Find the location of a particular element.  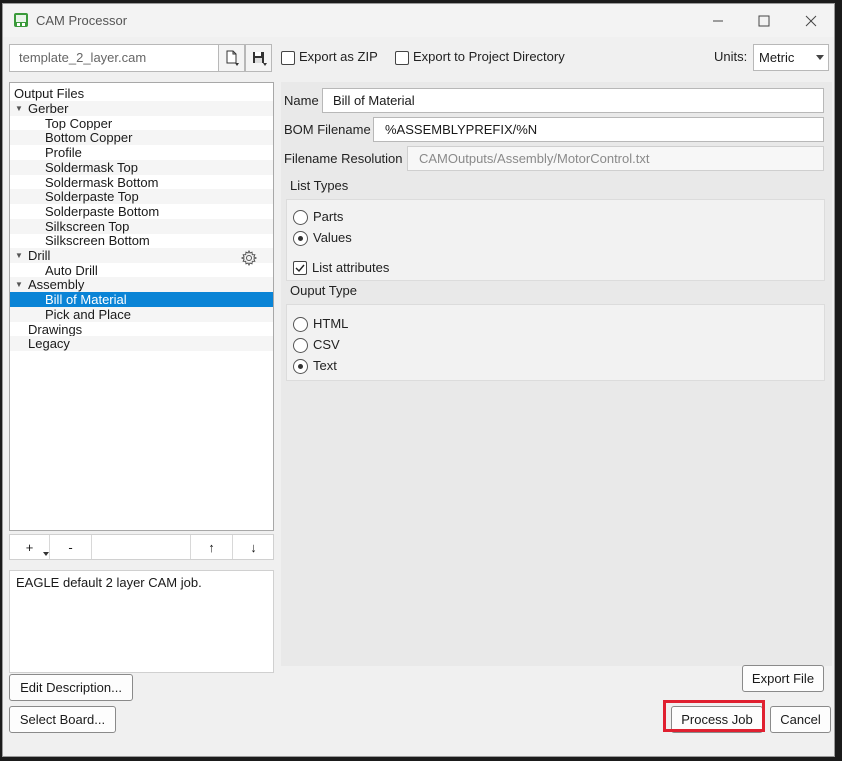

tree-item: Silkscreen Top is located at coordinates (141, 226).